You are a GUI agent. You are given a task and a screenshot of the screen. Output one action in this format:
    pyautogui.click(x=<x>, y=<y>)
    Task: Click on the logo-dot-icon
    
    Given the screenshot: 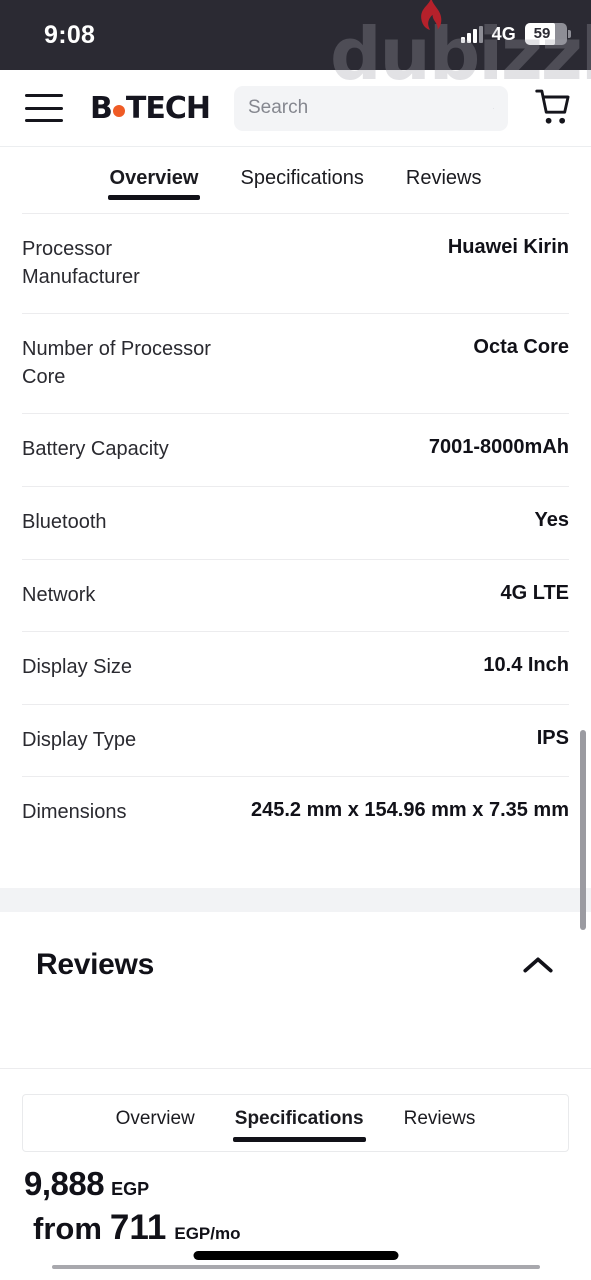 What is the action you would take?
    pyautogui.click(x=118, y=111)
    